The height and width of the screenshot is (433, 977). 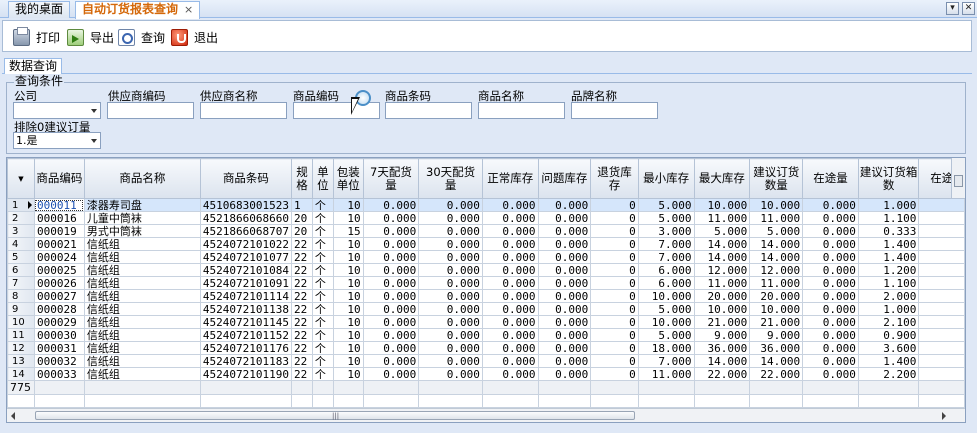 What do you see at coordinates (391, 178) in the screenshot?
I see `column-header: 7天配货量` at bounding box center [391, 178].